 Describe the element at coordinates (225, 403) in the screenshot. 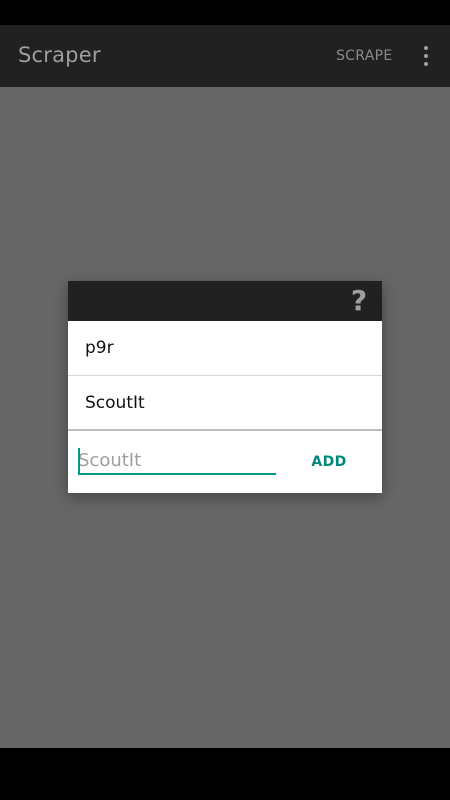

I see `list-item: ScoutIt` at that location.